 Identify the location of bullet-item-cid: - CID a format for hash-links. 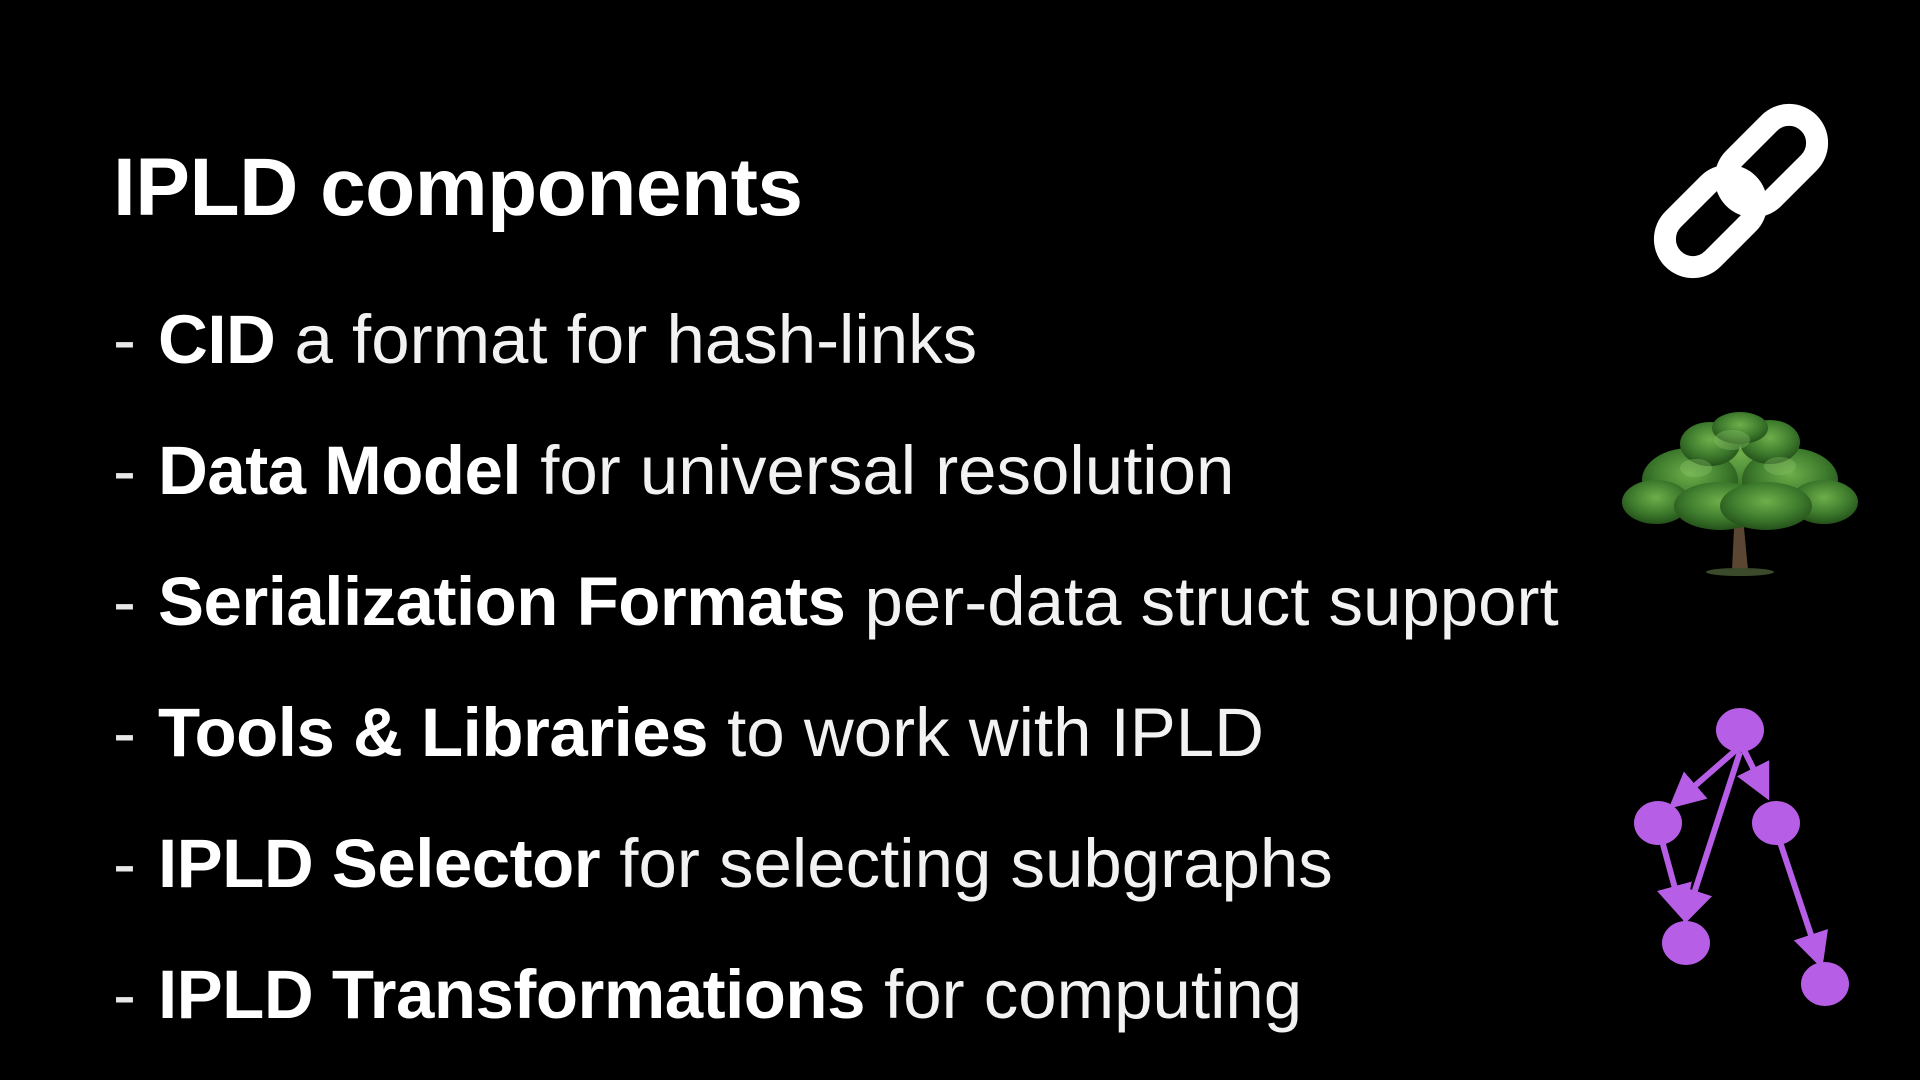
(836, 355).